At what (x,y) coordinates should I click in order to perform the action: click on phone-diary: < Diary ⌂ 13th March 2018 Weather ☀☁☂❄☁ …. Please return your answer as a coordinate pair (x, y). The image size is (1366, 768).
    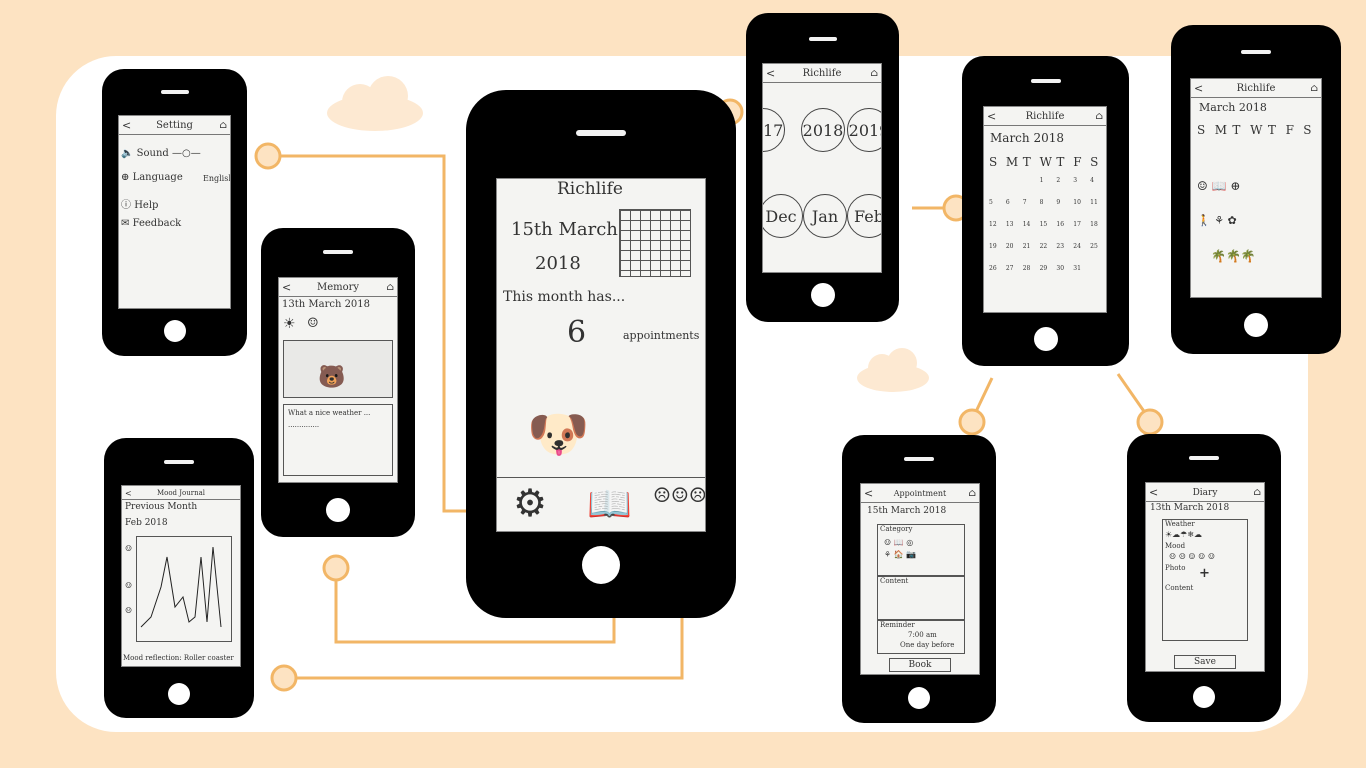
    Looking at the image, I should click on (1204, 578).